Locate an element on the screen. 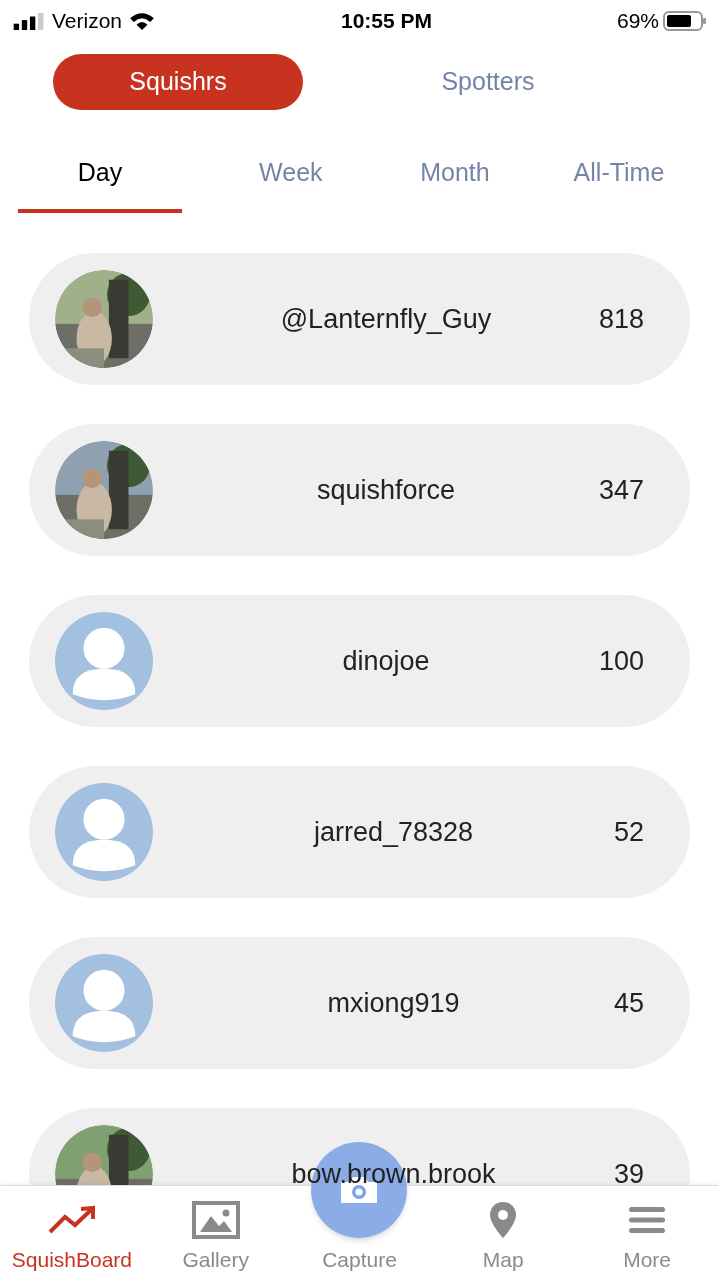 This screenshot has width=719, height=1279. username: squishforce is located at coordinates (385, 490).